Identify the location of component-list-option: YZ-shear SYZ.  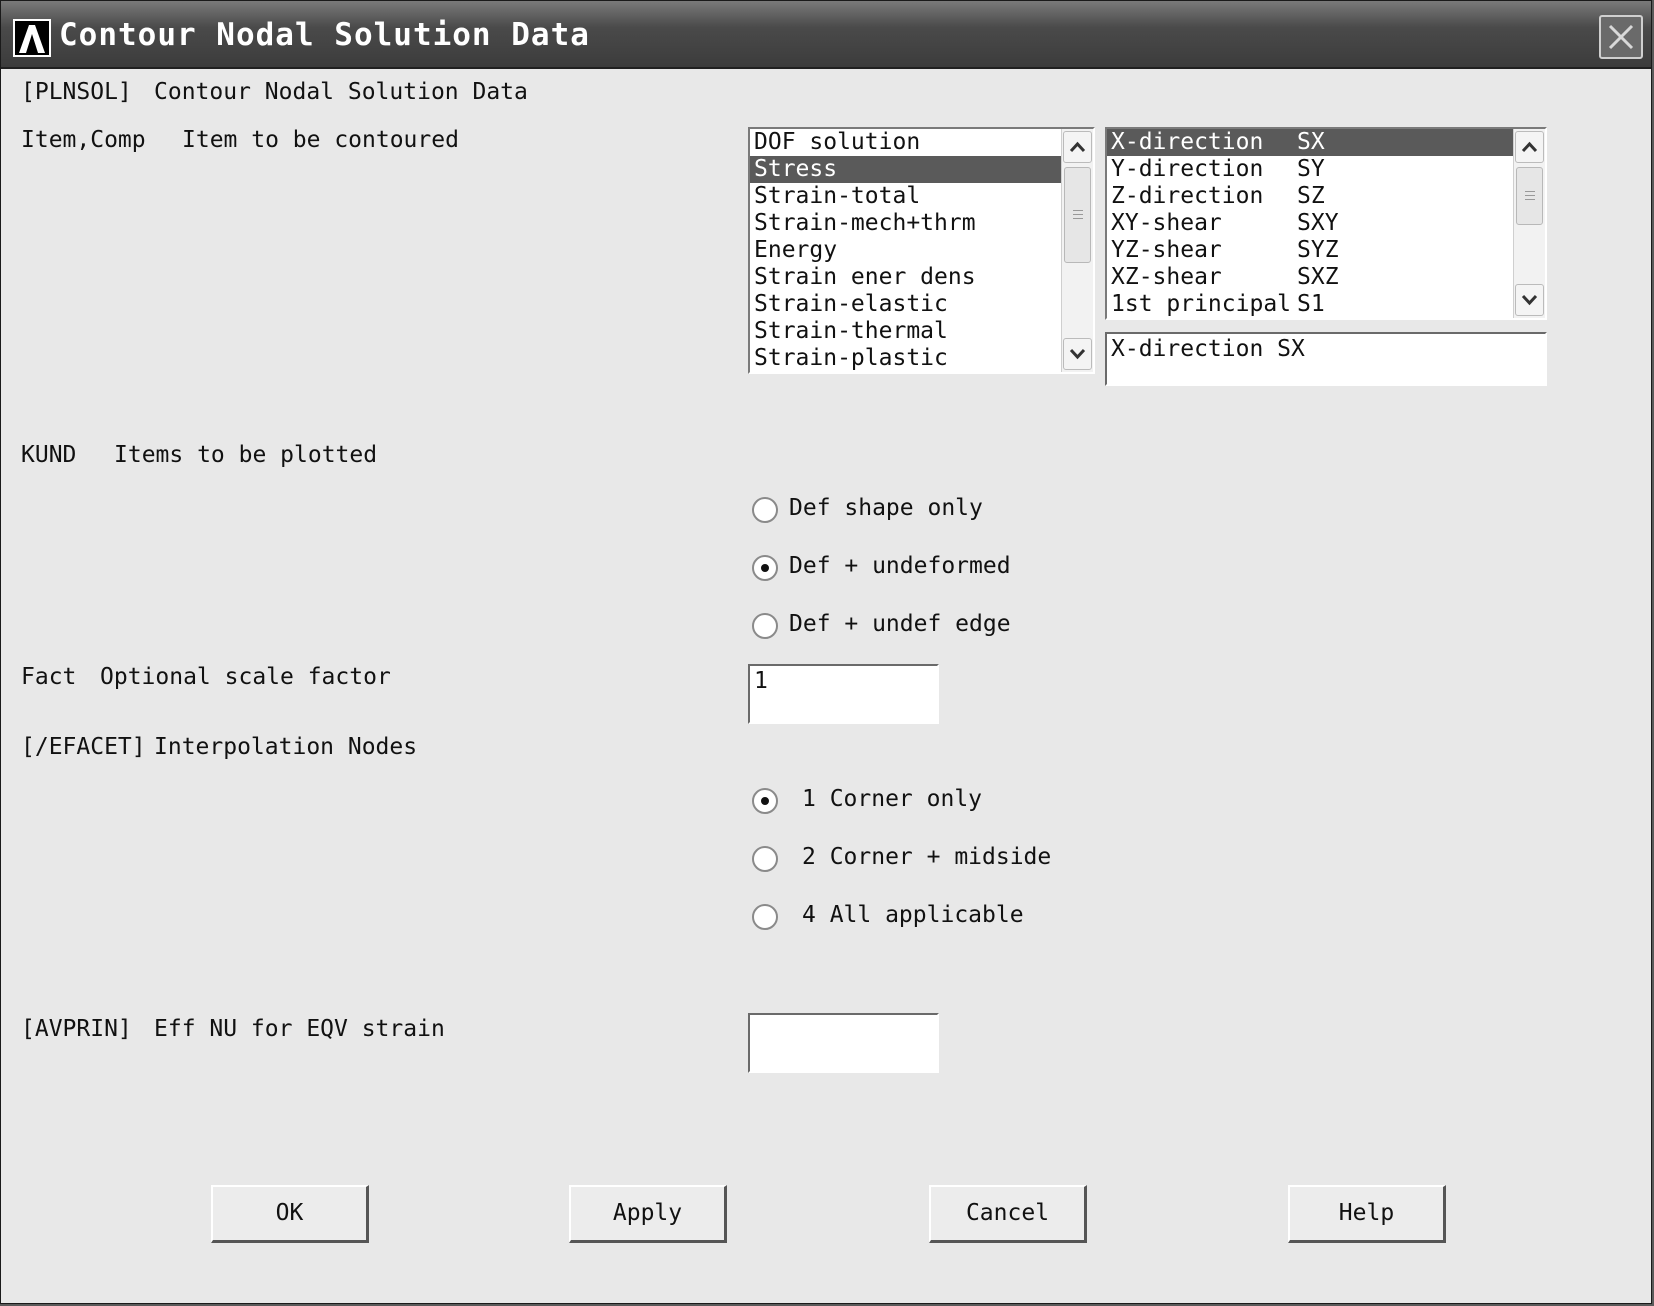
(1310, 250).